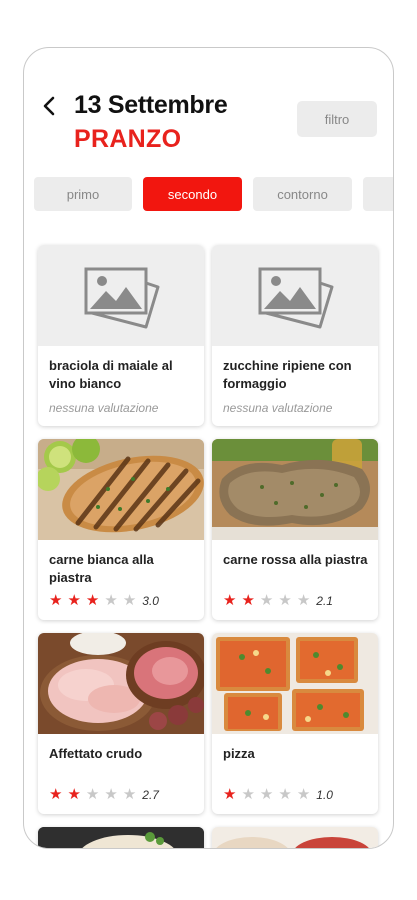  I want to click on page-subtitle-meal: PRANZO, so click(128, 139).